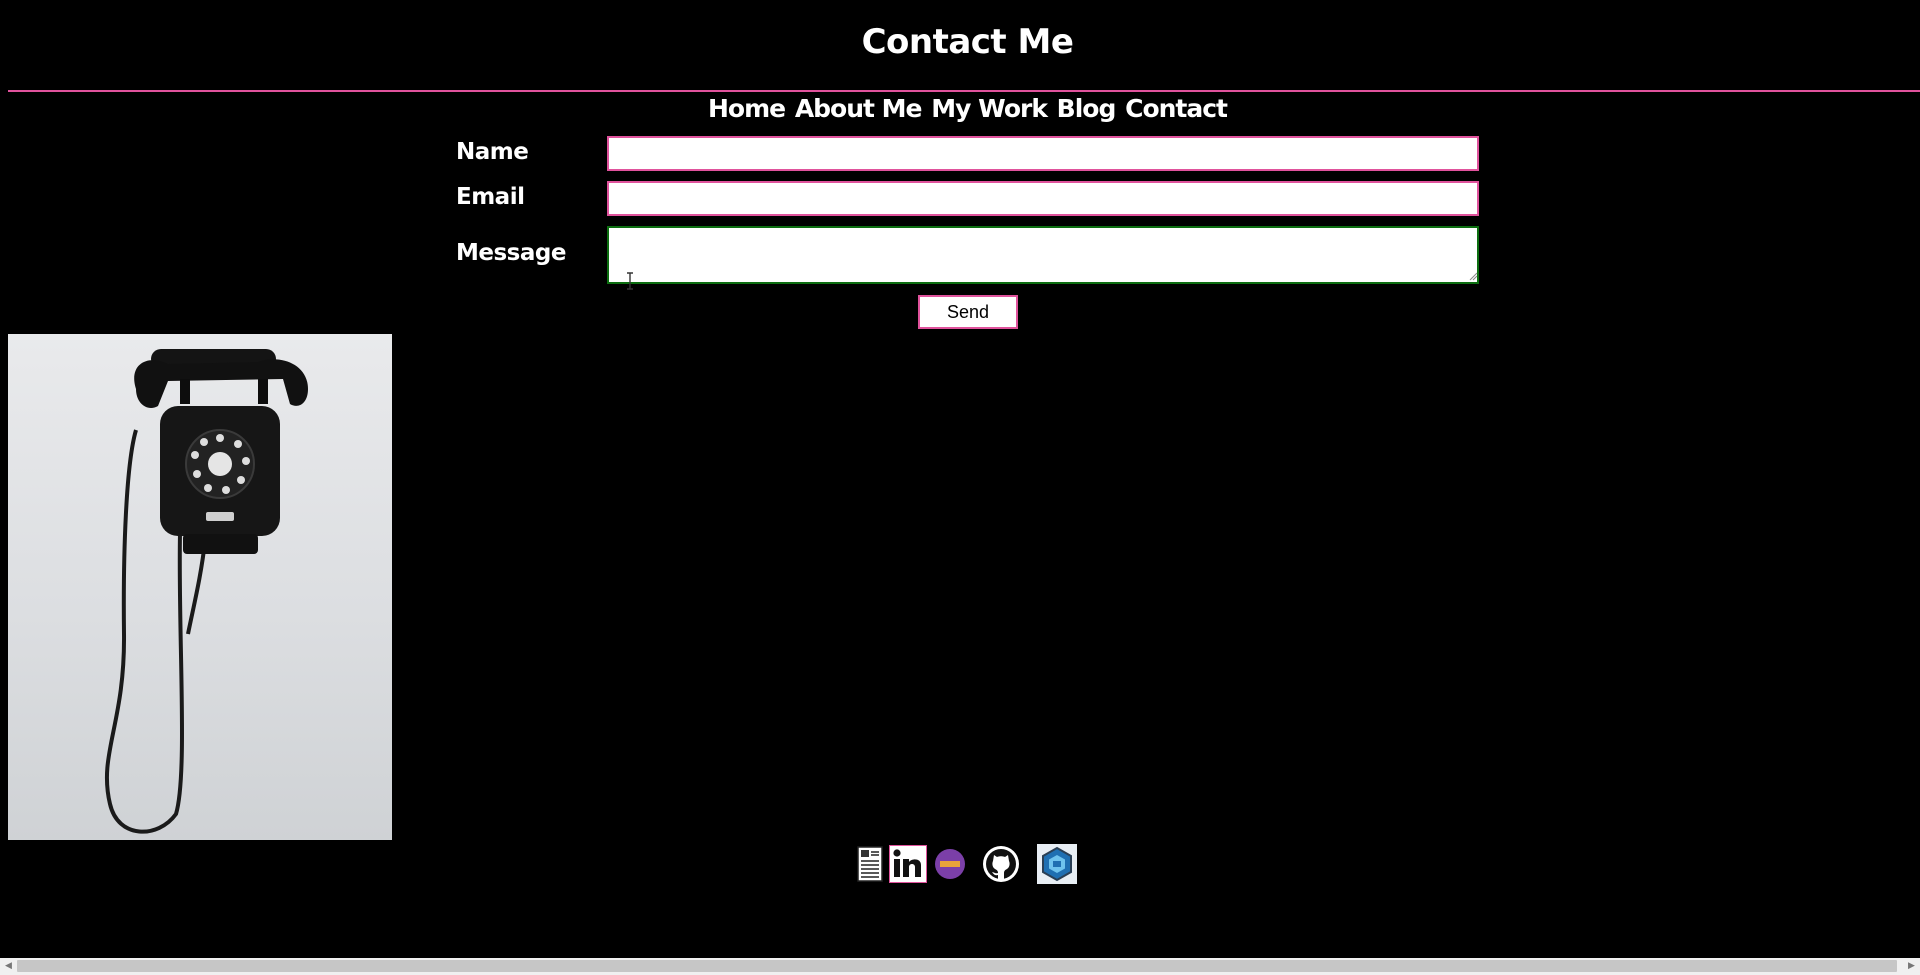  Describe the element at coordinates (1176, 108) in the screenshot. I see `nav-contact: Contact` at that location.